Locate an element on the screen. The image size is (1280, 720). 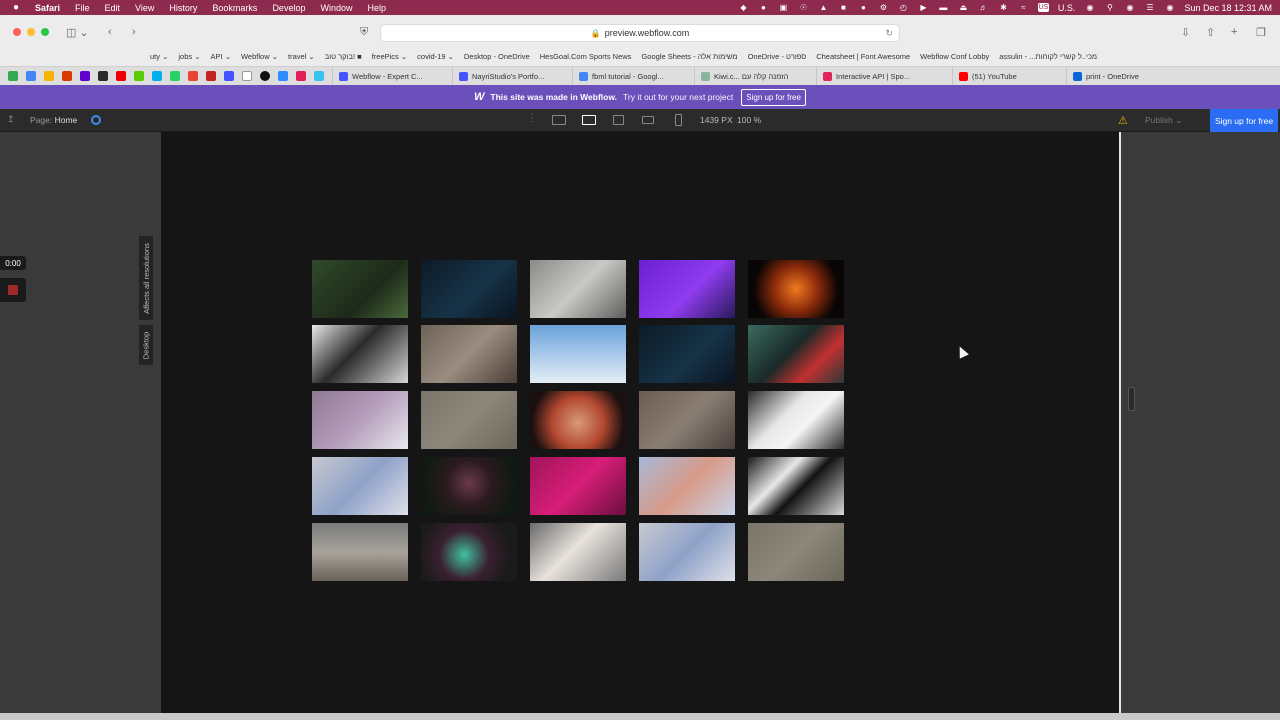
window-zoom-button is located at coordinates (45, 32).